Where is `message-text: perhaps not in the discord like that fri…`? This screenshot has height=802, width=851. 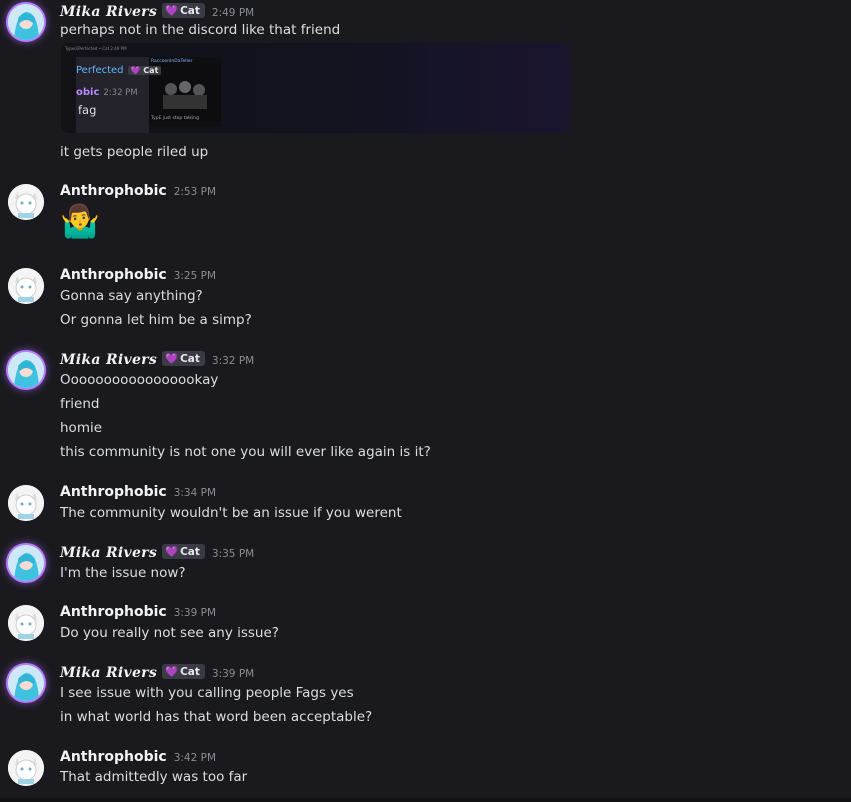
message-text: perhaps not in the discord like that fri… is located at coordinates (200, 30).